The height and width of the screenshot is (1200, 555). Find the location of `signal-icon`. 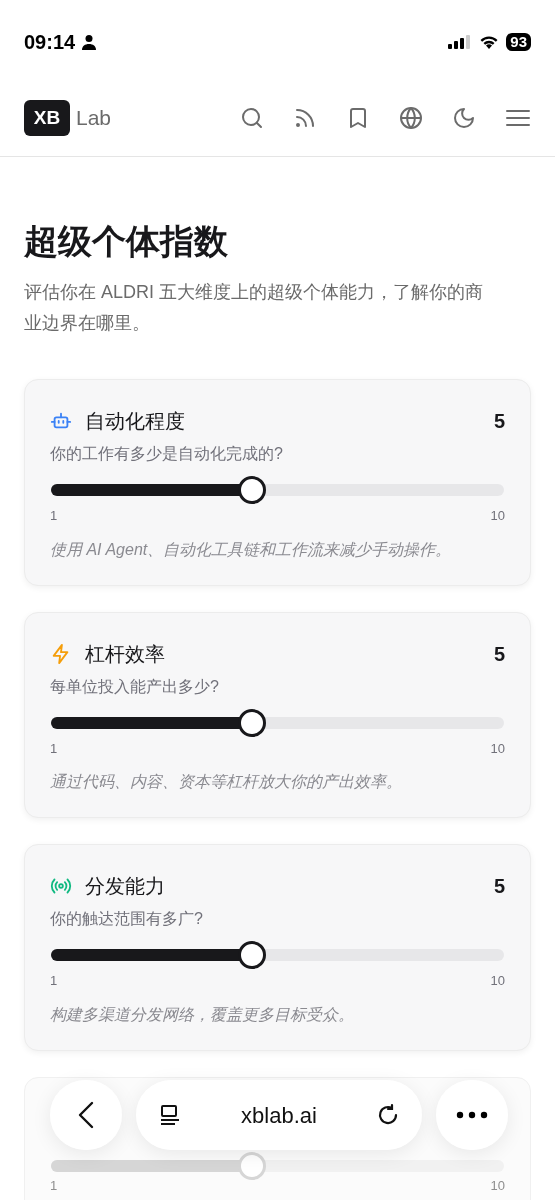

signal-icon is located at coordinates (460, 42).